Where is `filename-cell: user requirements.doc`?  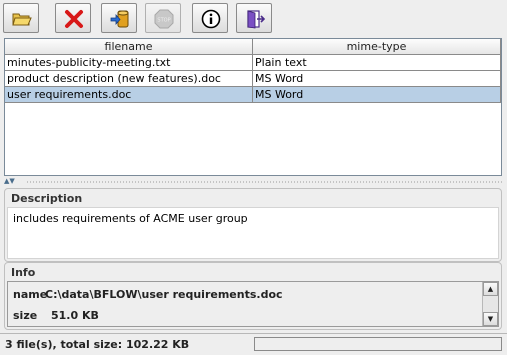 filename-cell: user requirements.doc is located at coordinates (129, 95).